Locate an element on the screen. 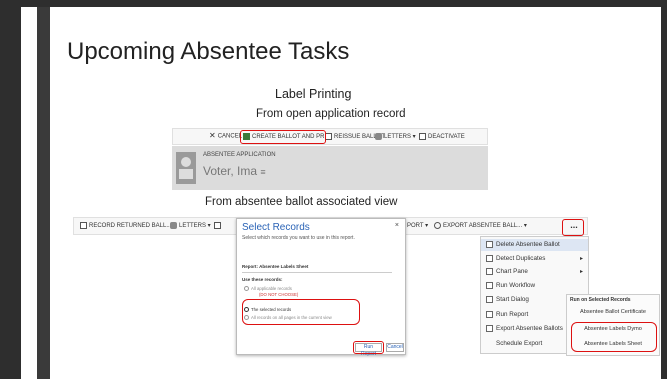 Image resolution: width=667 pixels, height=379 pixels. caption-open-record: From open application record is located at coordinates (331, 114).